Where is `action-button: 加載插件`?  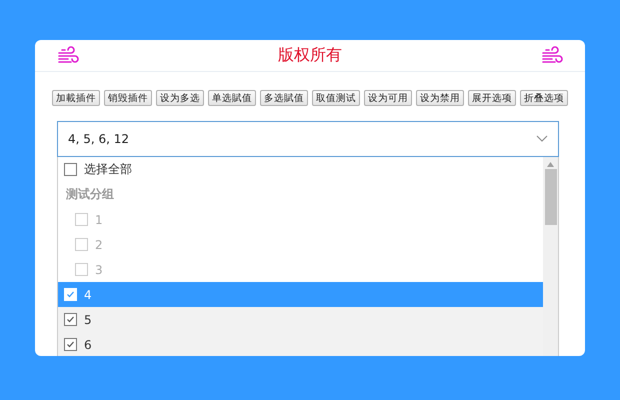
action-button: 加載插件 is located at coordinates (76, 98).